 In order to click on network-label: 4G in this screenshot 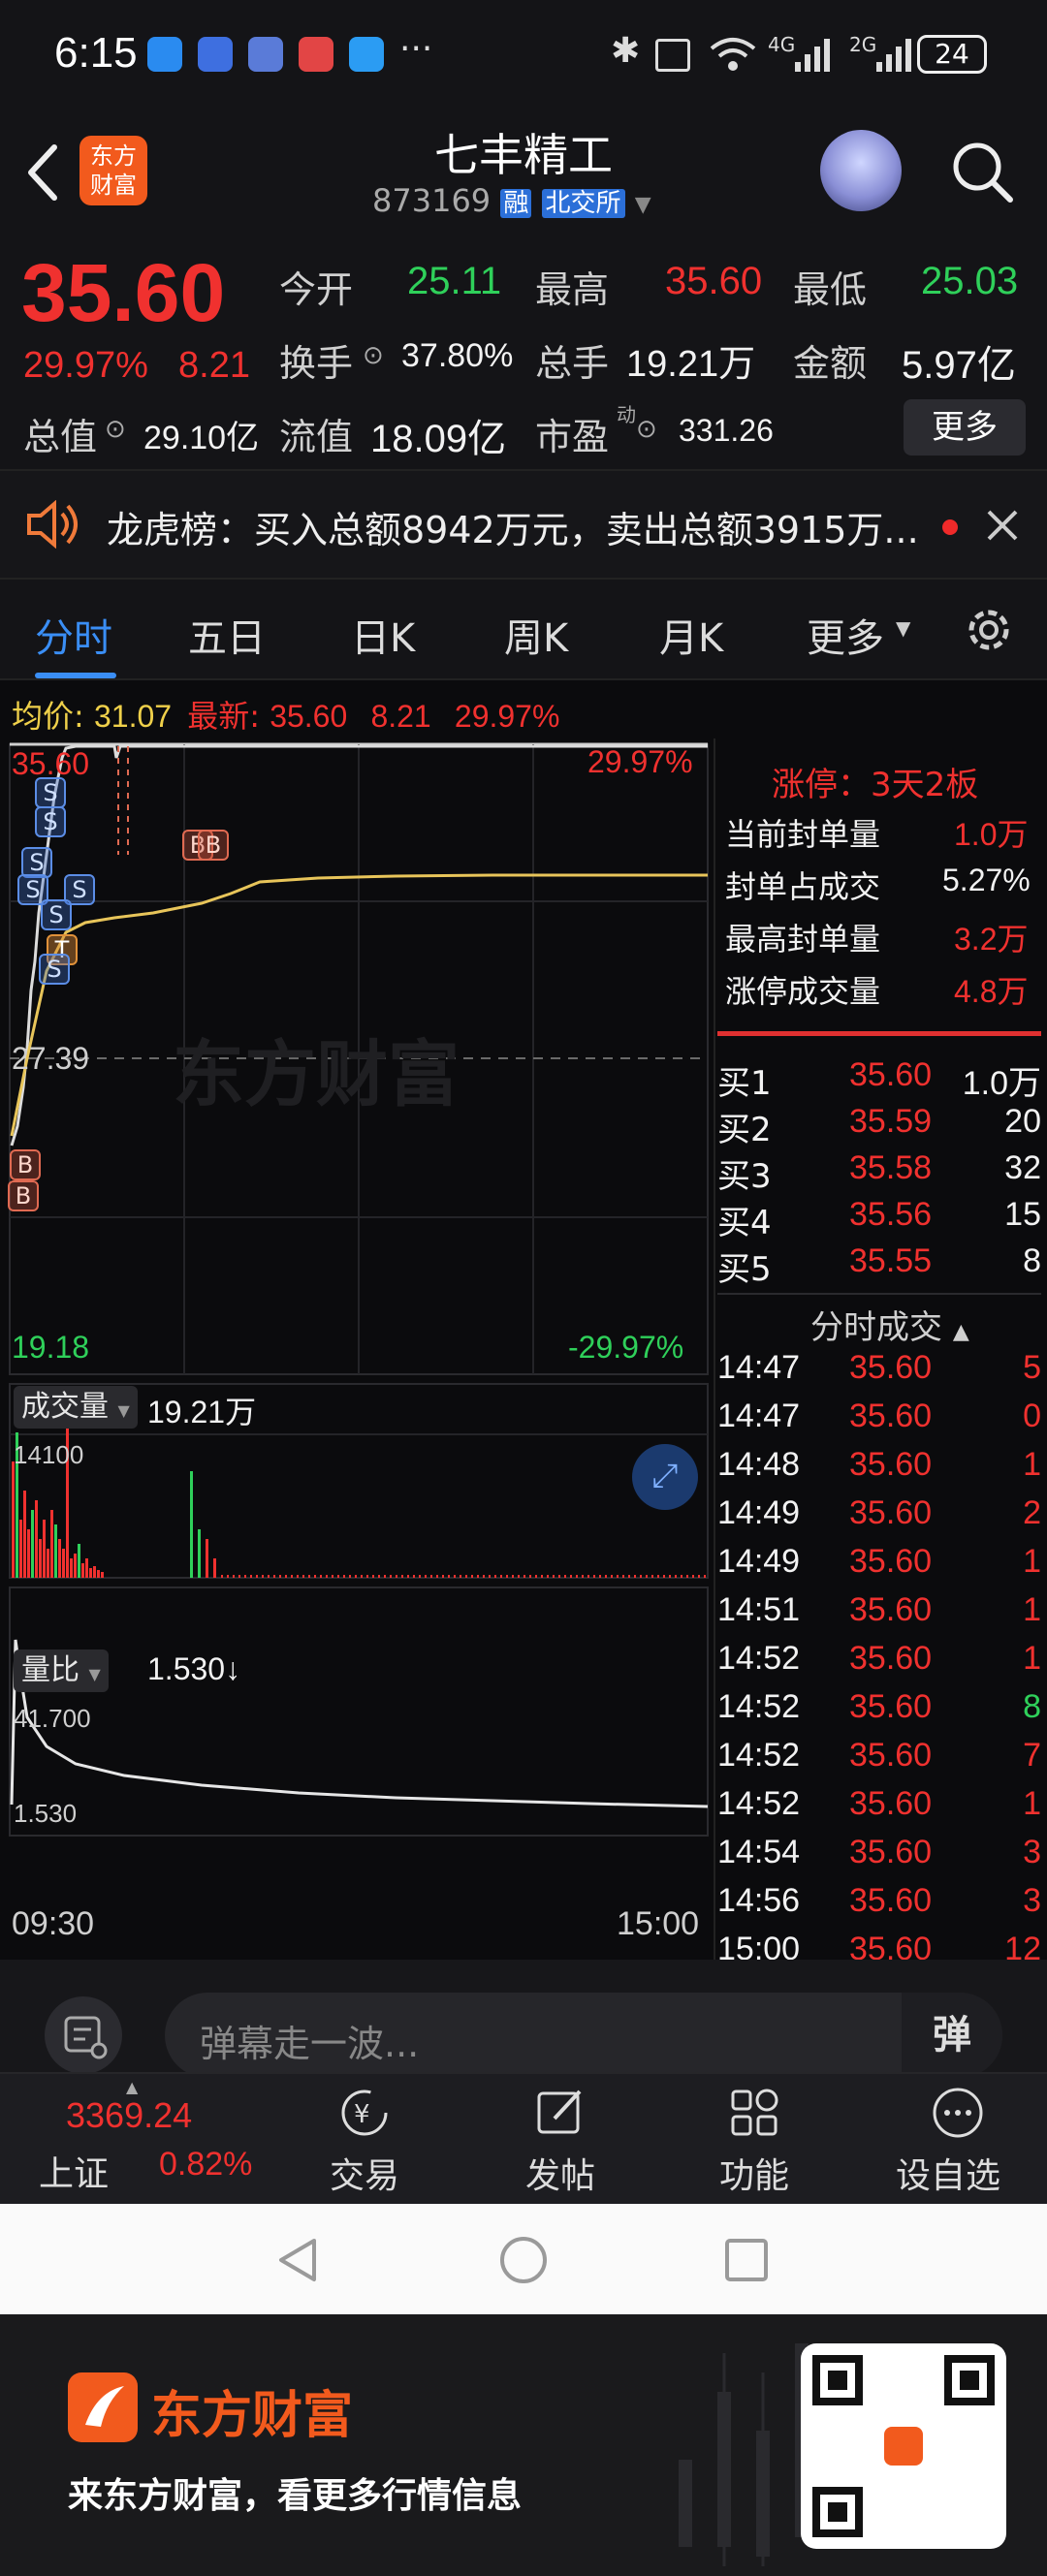, I will do `click(782, 44)`.